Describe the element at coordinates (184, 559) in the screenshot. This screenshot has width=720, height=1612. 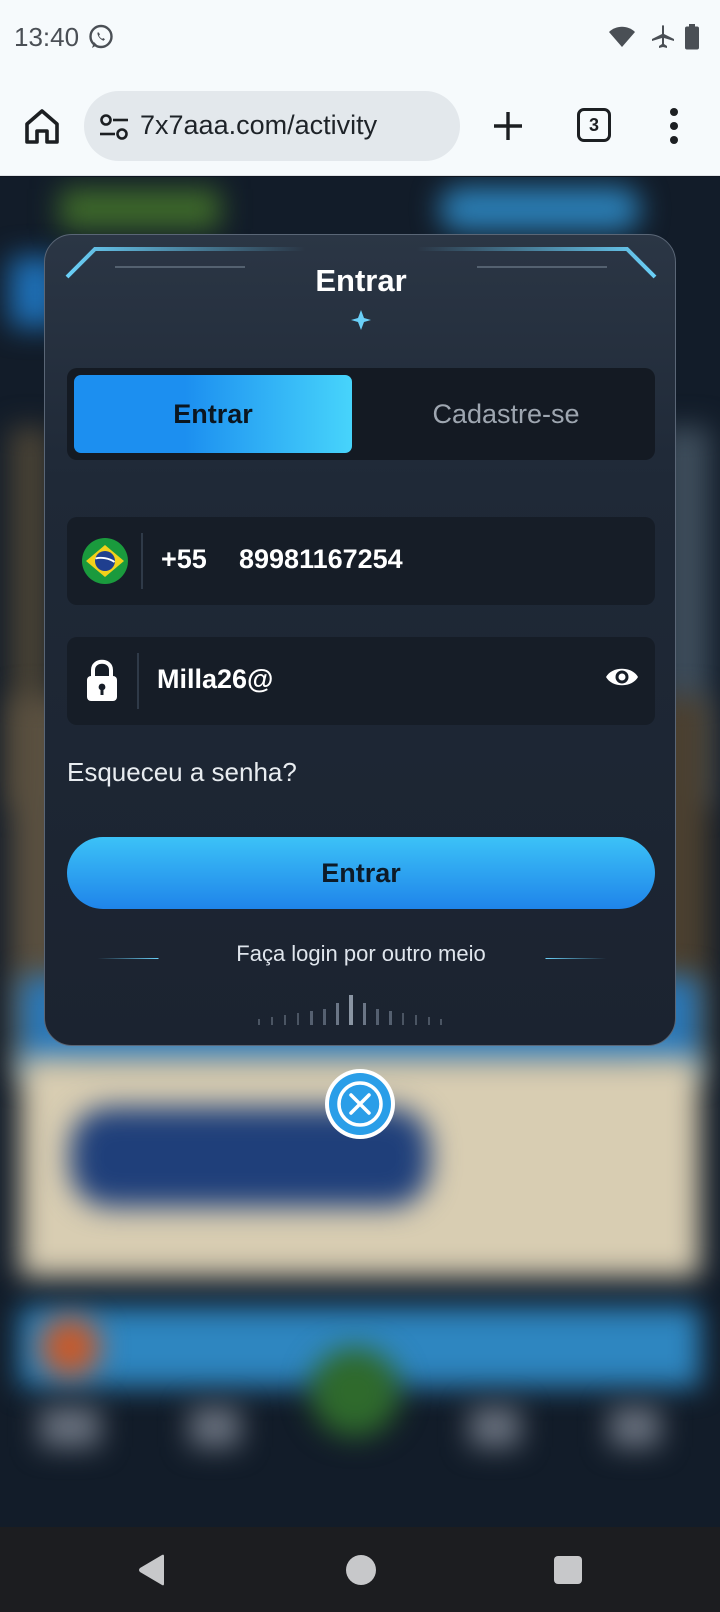
I see `dial-code: +55` at that location.